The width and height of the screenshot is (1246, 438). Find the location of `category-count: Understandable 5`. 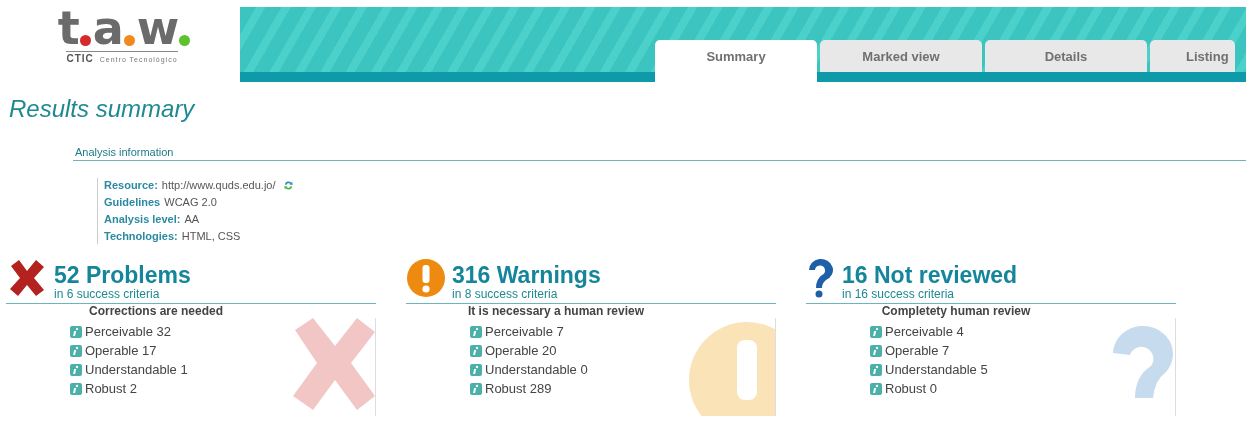

category-count: Understandable 5 is located at coordinates (936, 370).